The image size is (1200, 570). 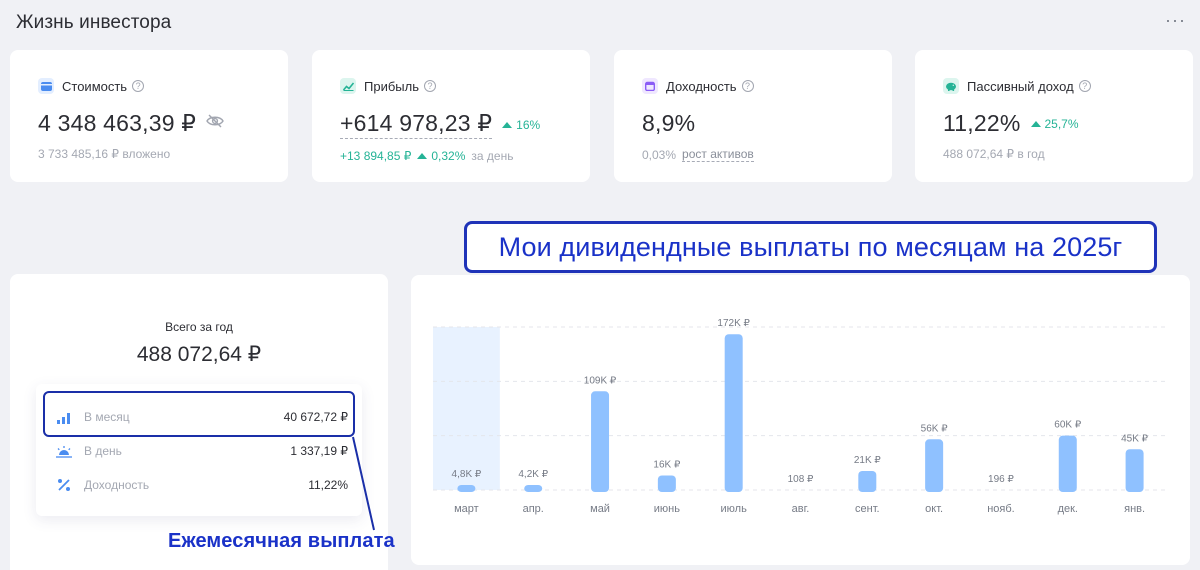 What do you see at coordinates (319, 451) in the screenshot?
I see `summary-row-value: 1 337,19 ₽` at bounding box center [319, 451].